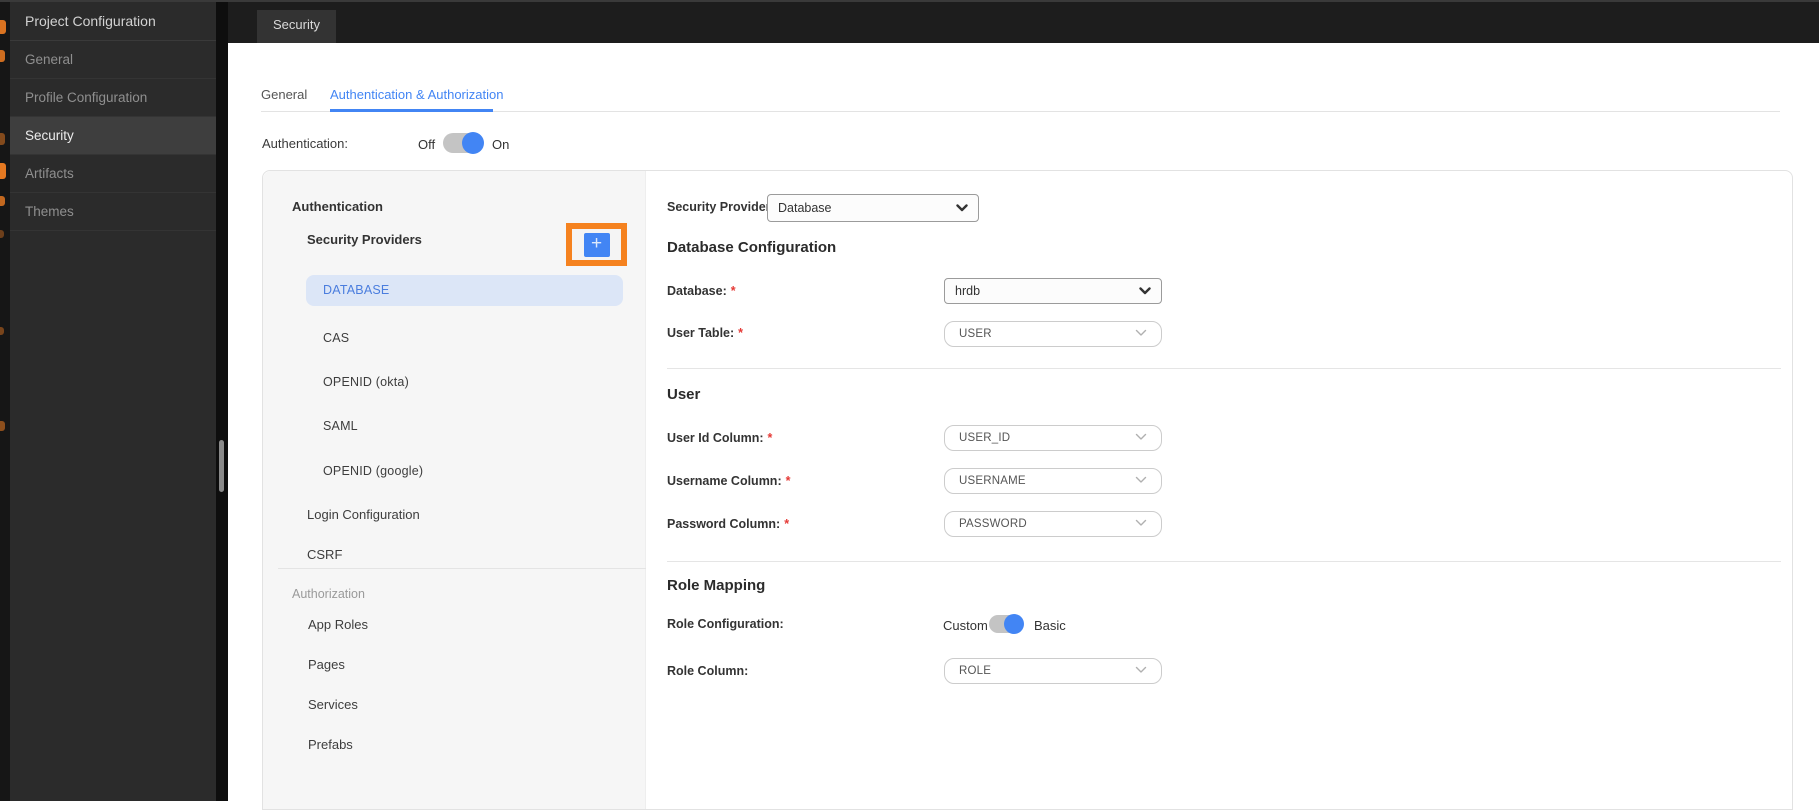 The image size is (1819, 810). Describe the element at coordinates (716, 585) in the screenshot. I see `role-mapping-heading: Role Mapping` at that location.